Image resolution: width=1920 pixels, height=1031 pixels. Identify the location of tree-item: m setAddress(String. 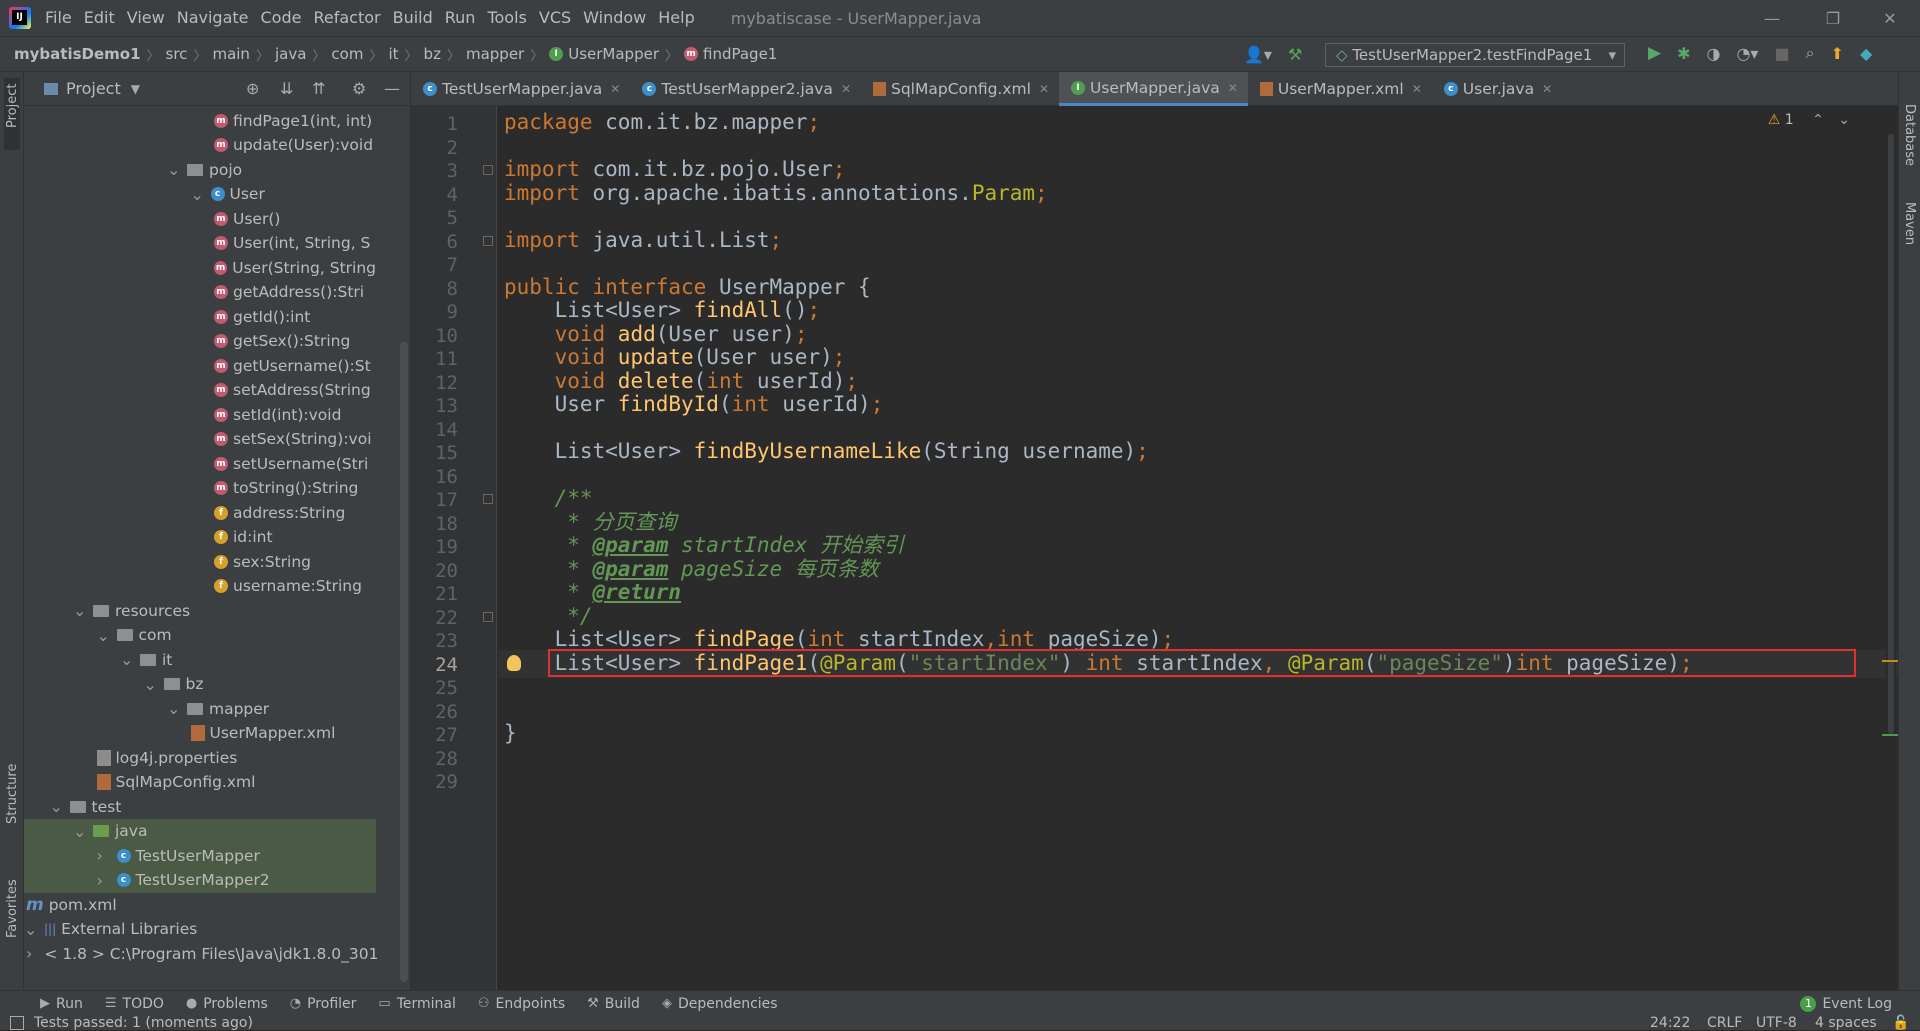
(200, 390).